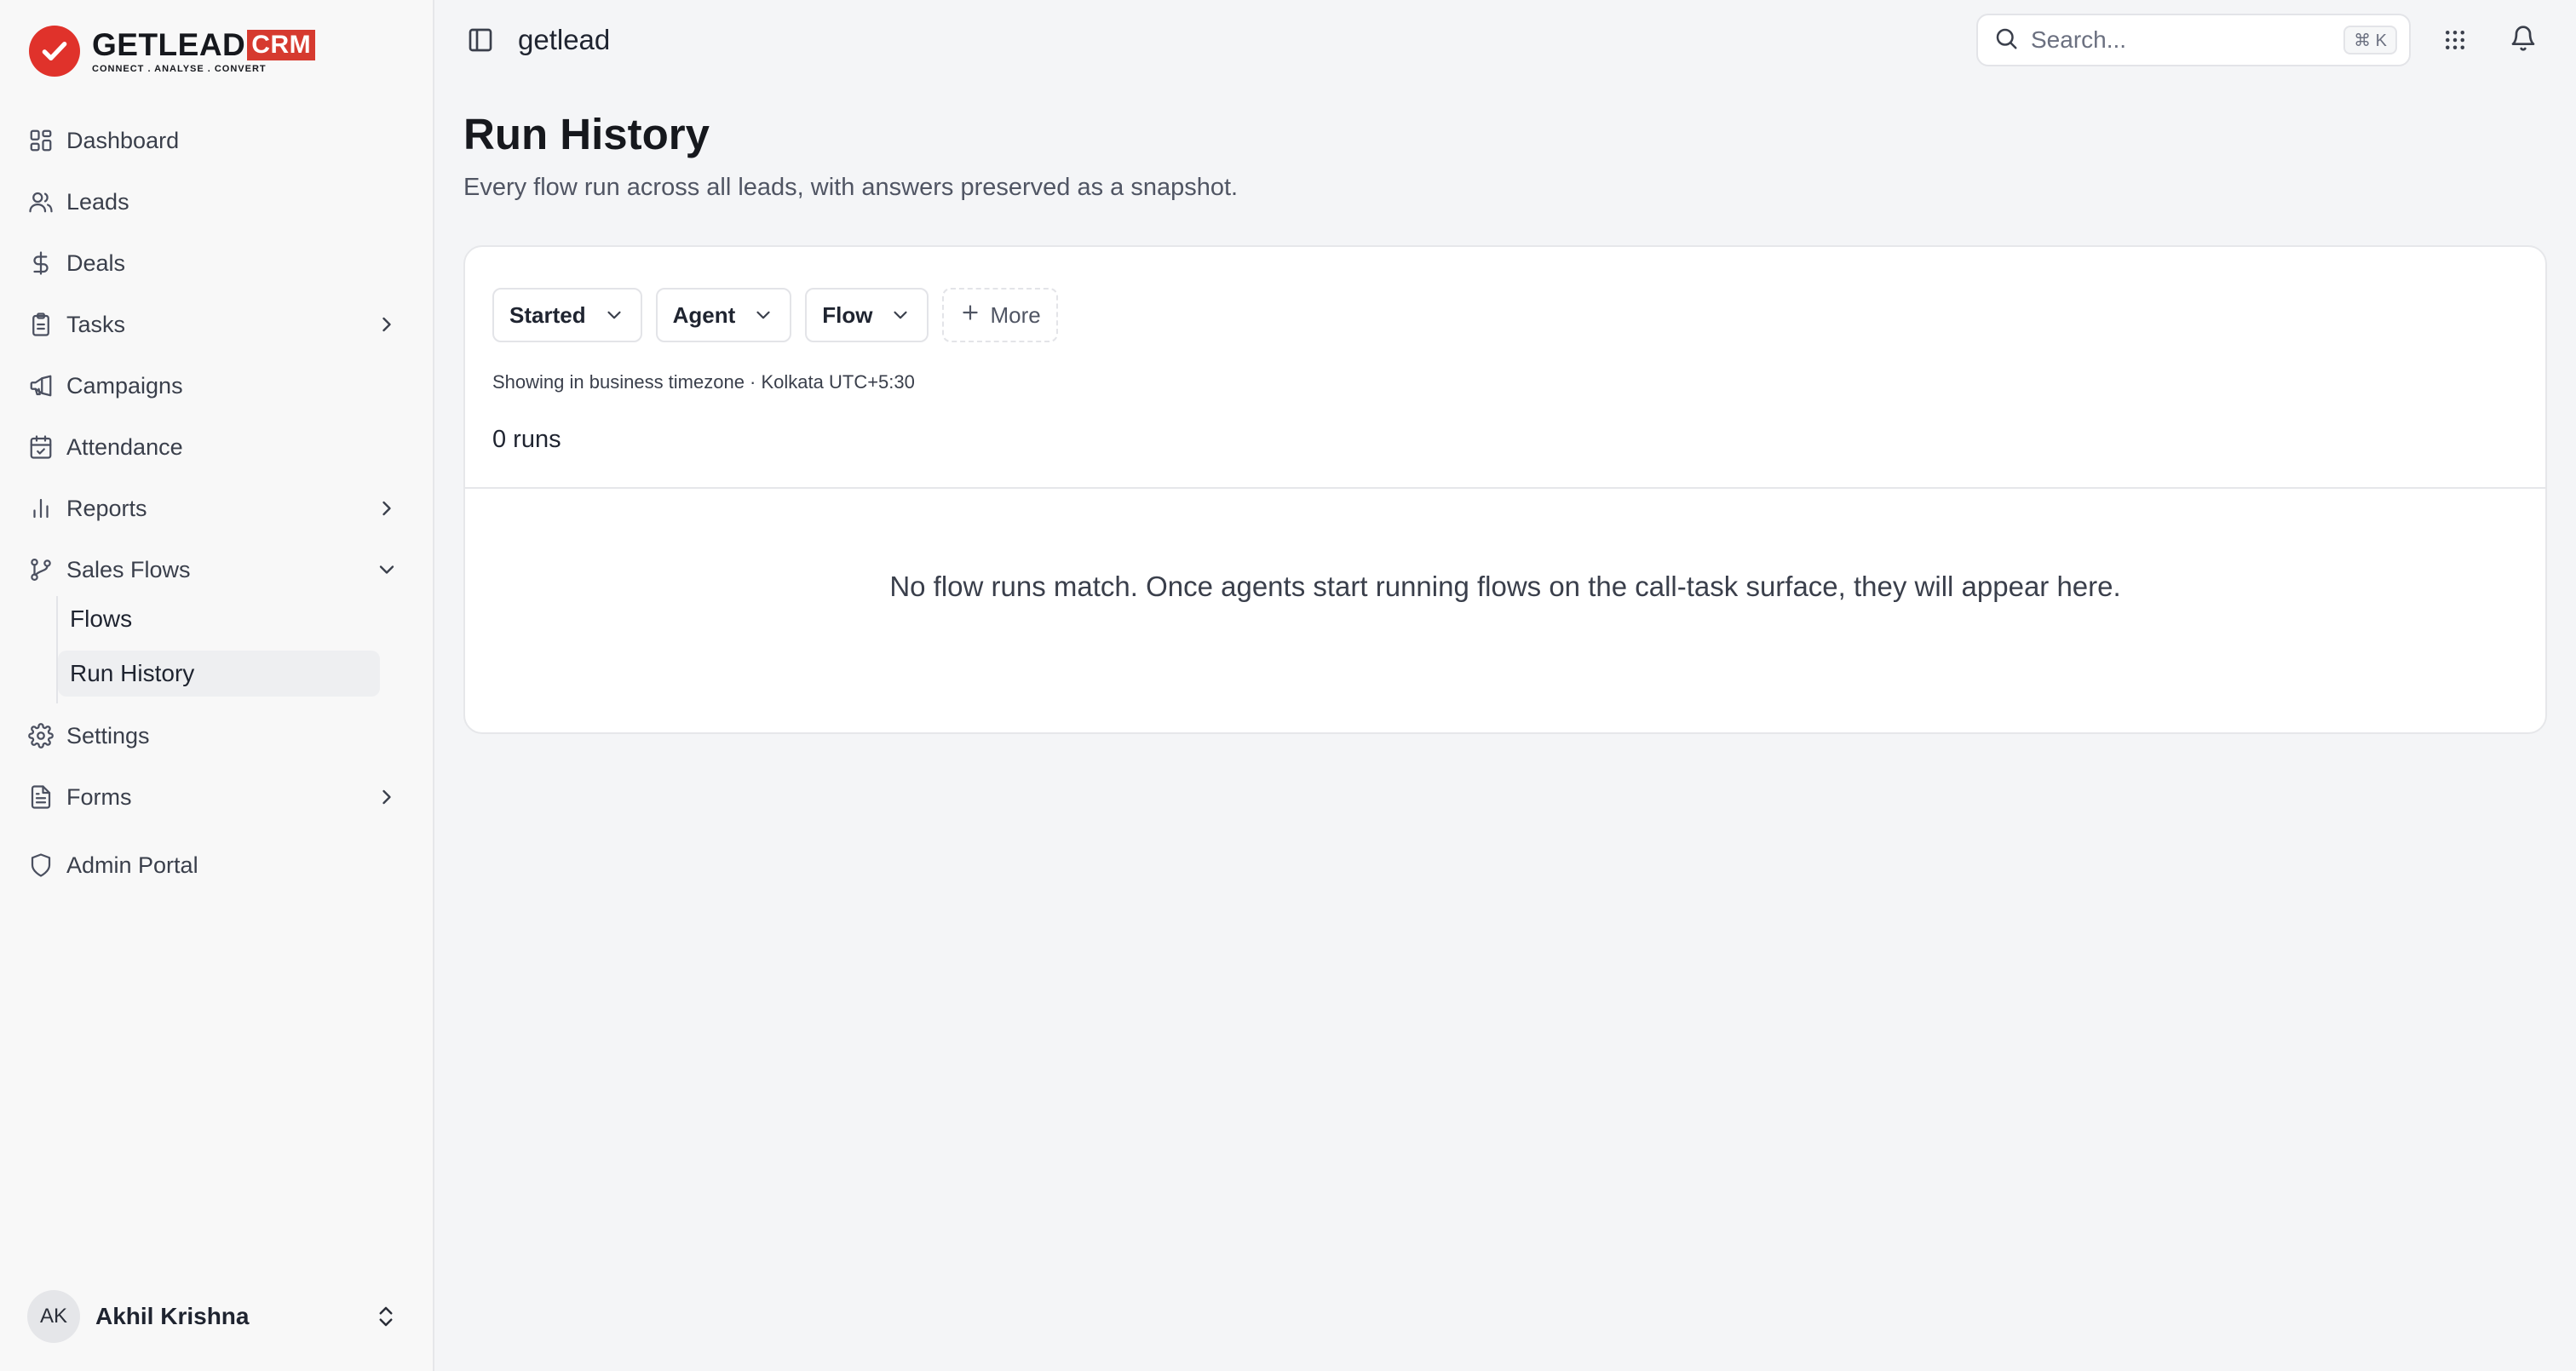 The height and width of the screenshot is (1371, 2576). I want to click on sidebar-item-label: Forms, so click(99, 796).